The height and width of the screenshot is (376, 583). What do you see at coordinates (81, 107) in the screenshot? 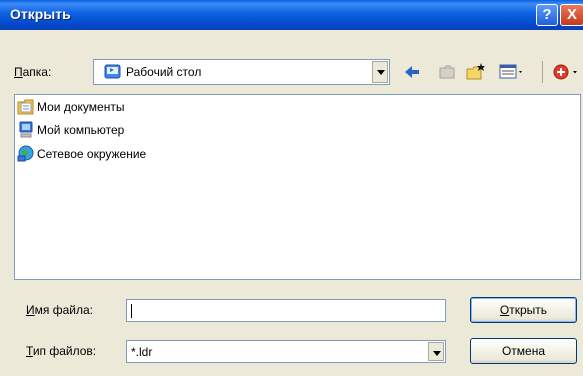
I see `file-item-label: Мои документы` at bounding box center [81, 107].